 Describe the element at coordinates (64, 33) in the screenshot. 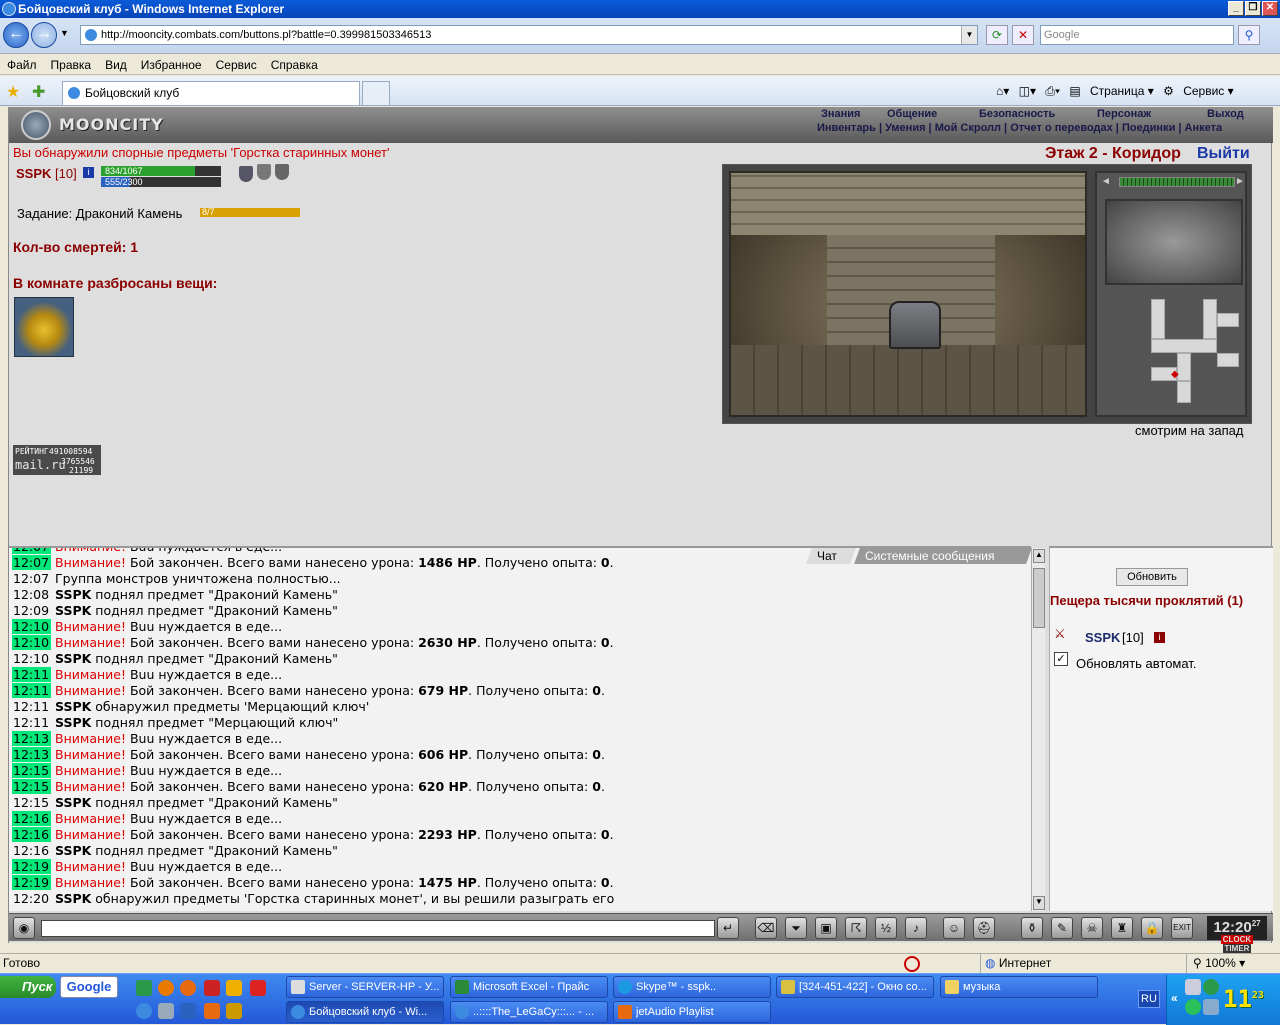

I see `history-dropdown-icon: ▼` at that location.